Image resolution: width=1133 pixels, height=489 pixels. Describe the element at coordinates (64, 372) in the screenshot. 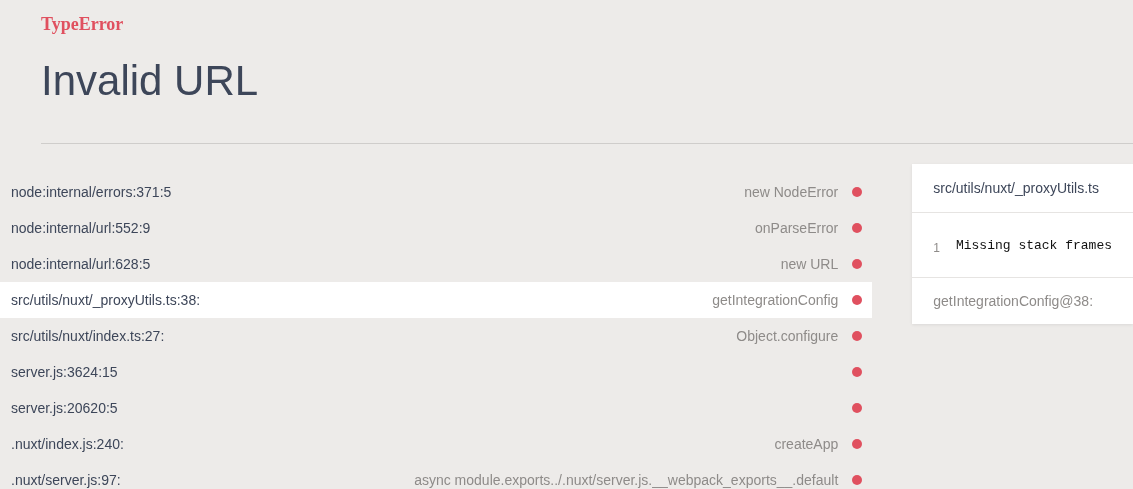

I see `frame-location: server.js:3624:15` at that location.